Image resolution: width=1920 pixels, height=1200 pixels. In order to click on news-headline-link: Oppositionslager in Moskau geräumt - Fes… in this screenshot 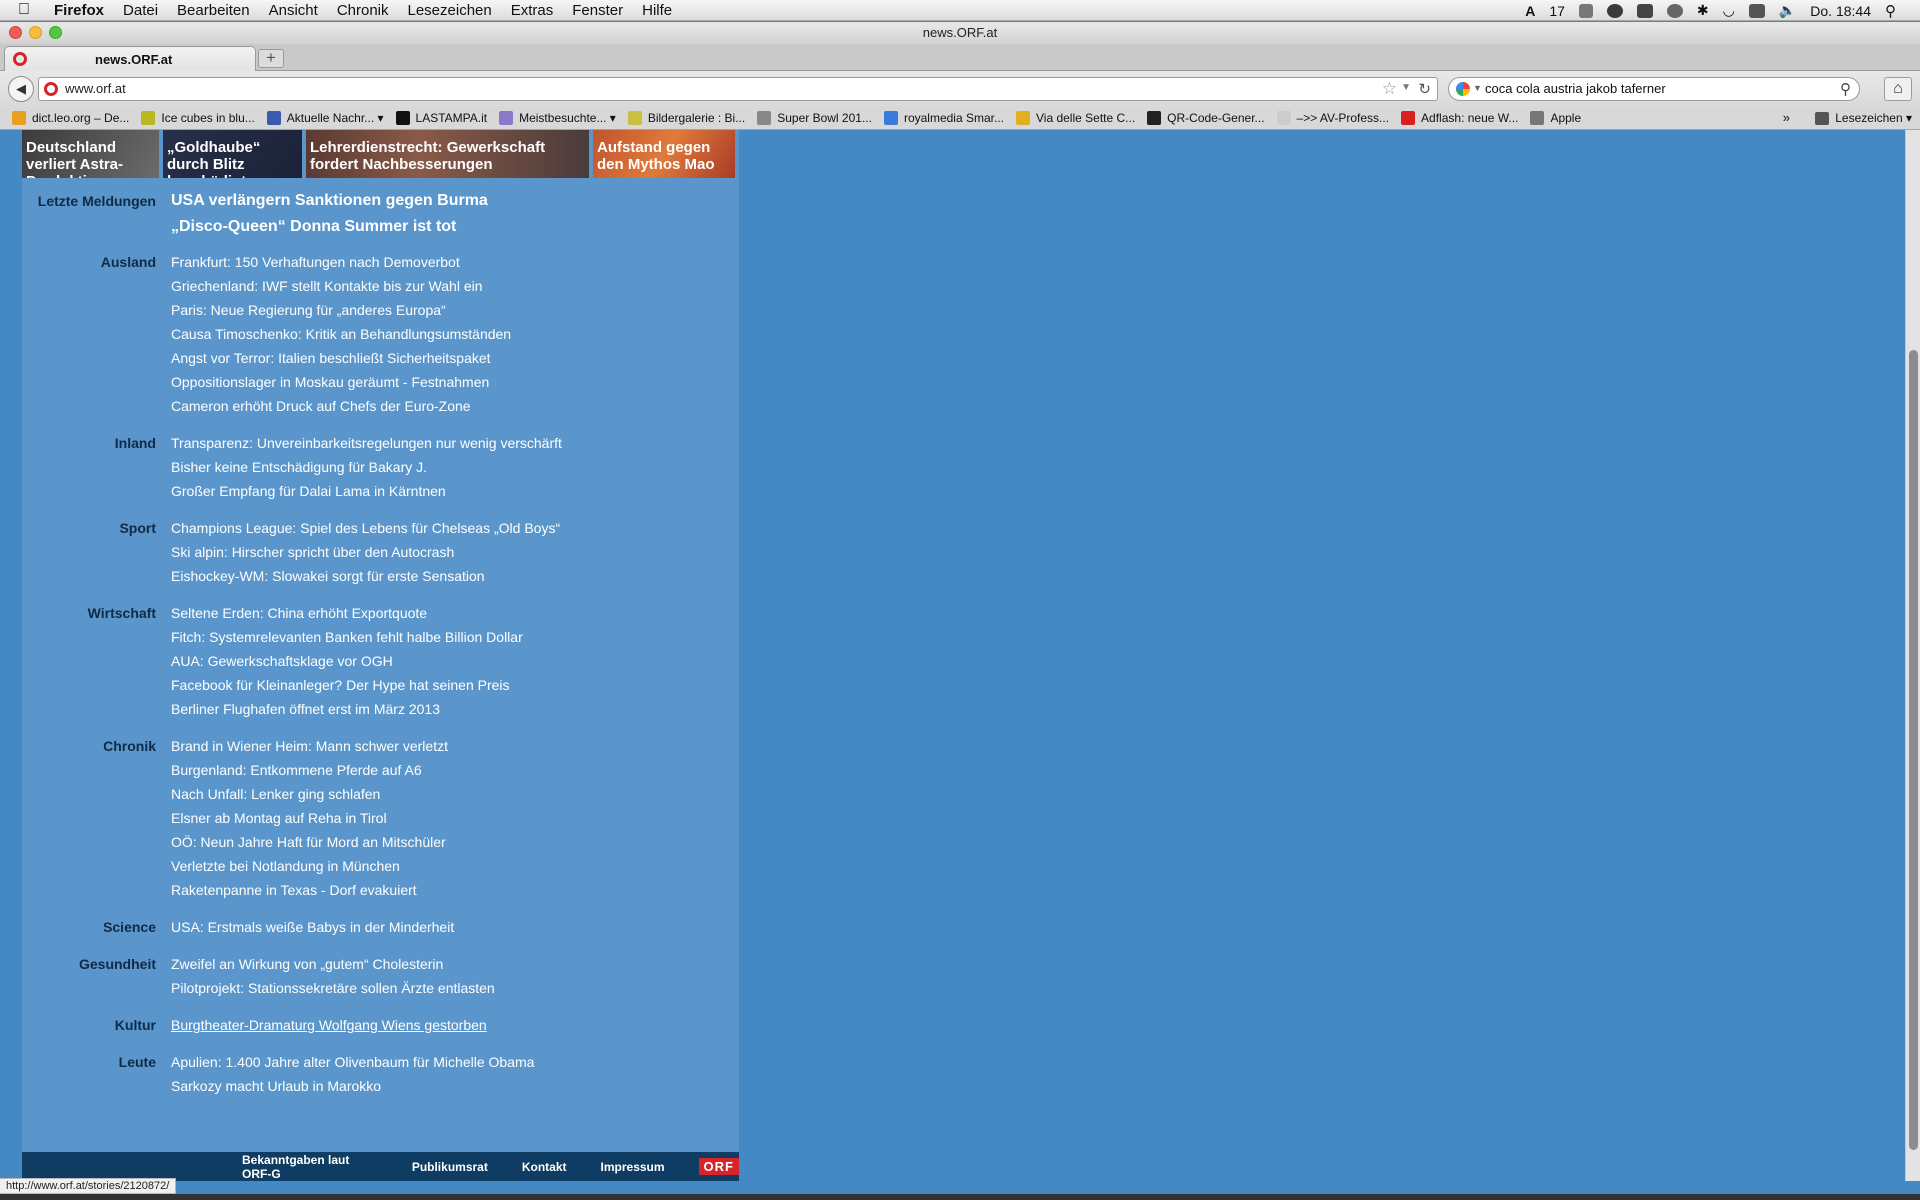, I will do `click(341, 382)`.